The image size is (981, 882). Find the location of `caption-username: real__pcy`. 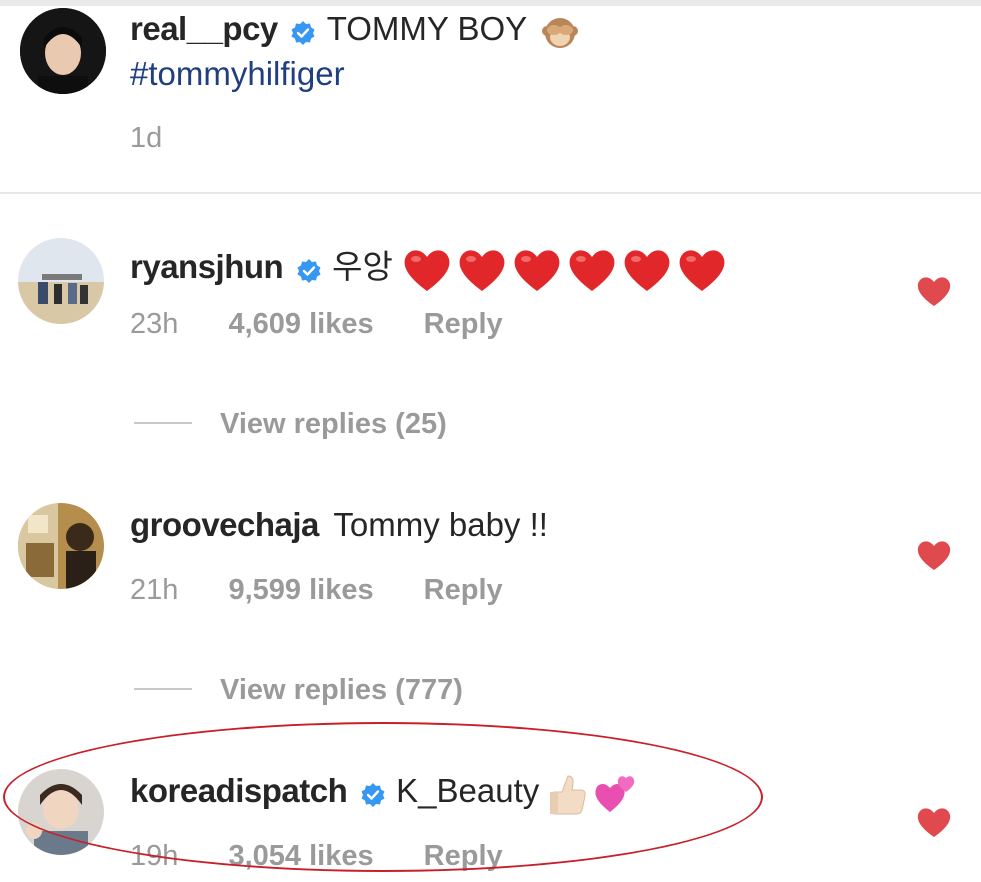

caption-username: real__pcy is located at coordinates (204, 28).